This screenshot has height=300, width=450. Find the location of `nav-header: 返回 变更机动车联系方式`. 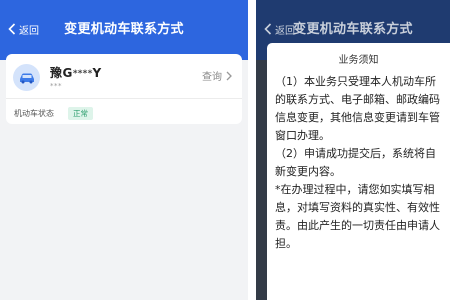

nav-header: 返回 变更机动车联系方式 is located at coordinates (124, 30).